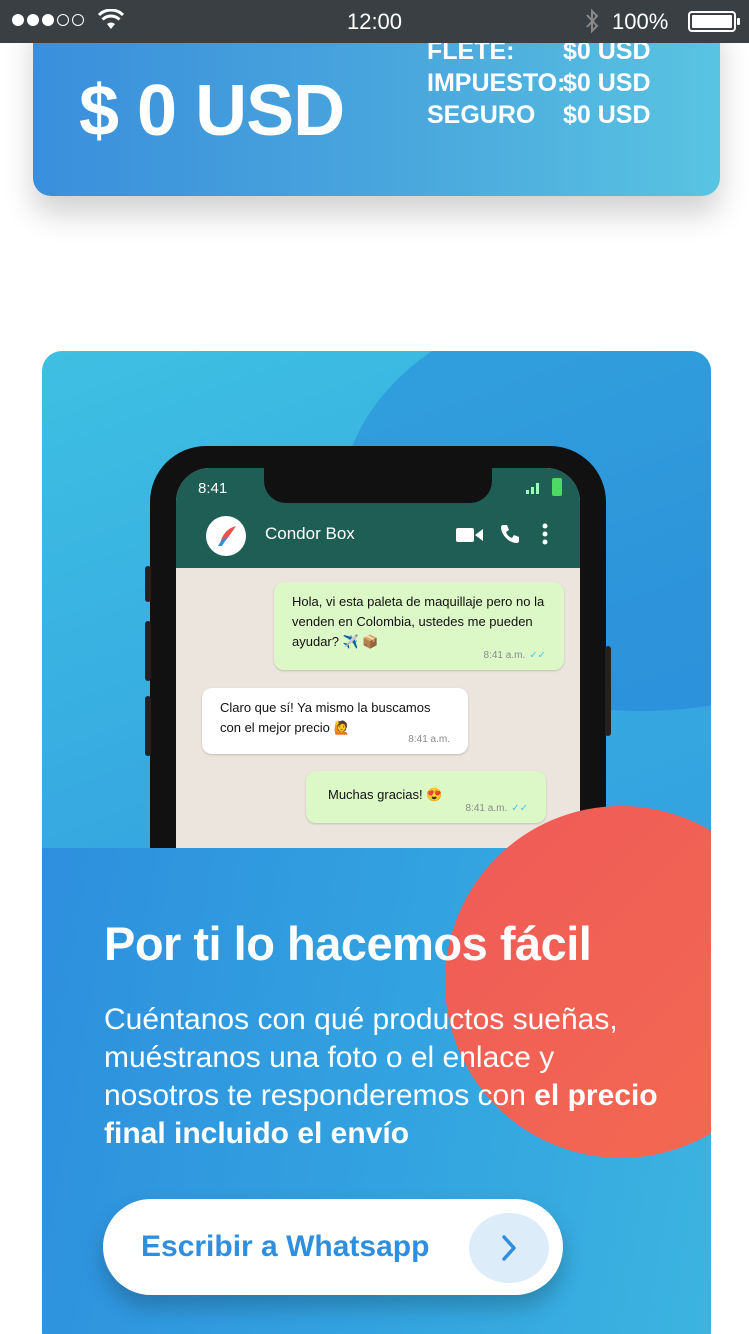  What do you see at coordinates (532, 488) in the screenshot?
I see `phone-signal-icon` at bounding box center [532, 488].